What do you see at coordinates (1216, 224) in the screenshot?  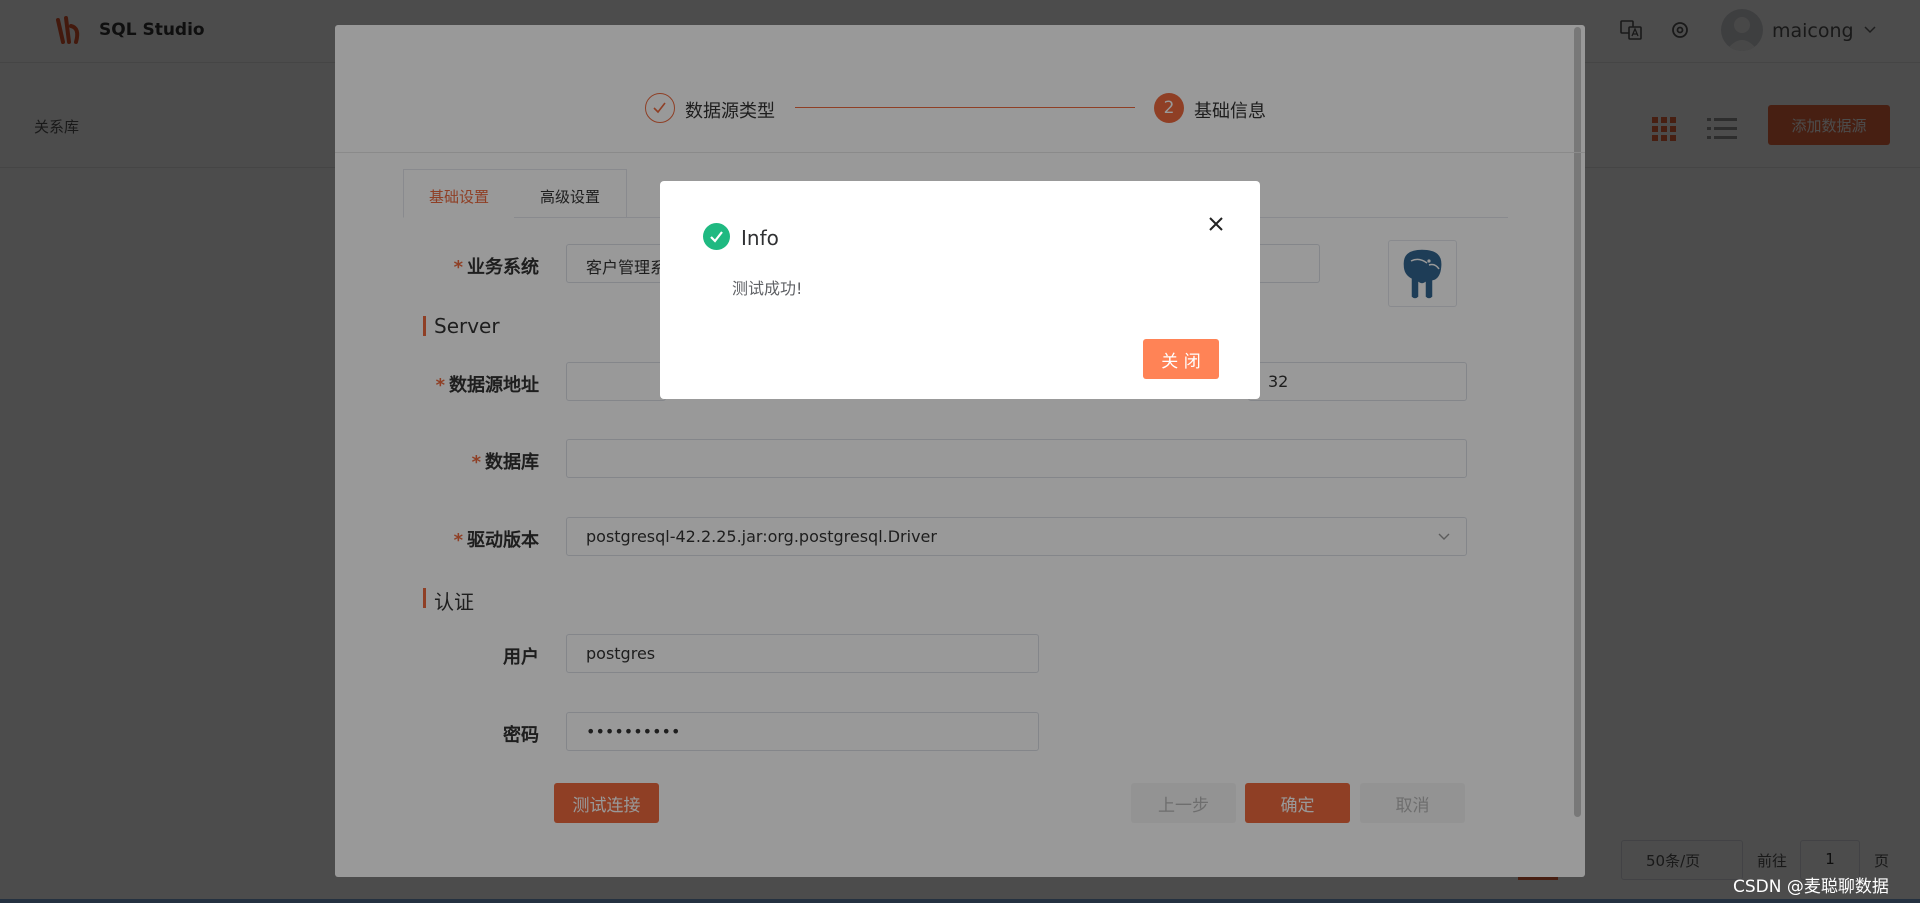 I see `close-icon` at bounding box center [1216, 224].